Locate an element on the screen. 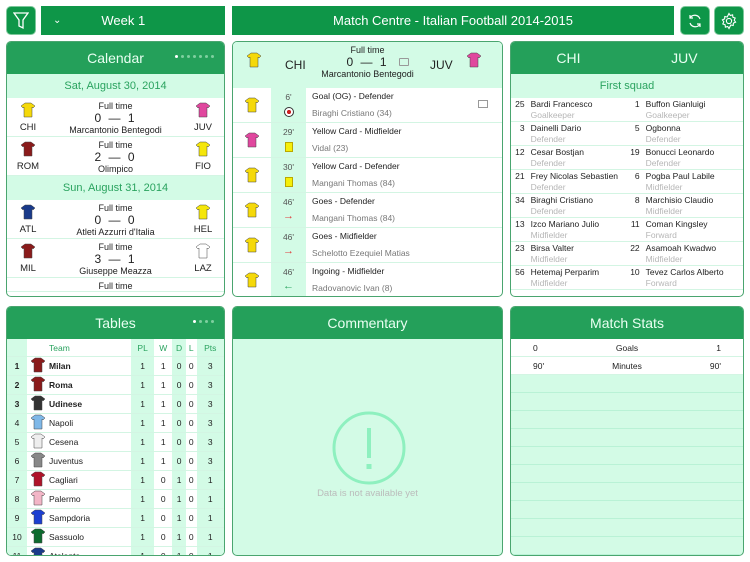  event-title: Goes - Defender is located at coordinates (343, 201).